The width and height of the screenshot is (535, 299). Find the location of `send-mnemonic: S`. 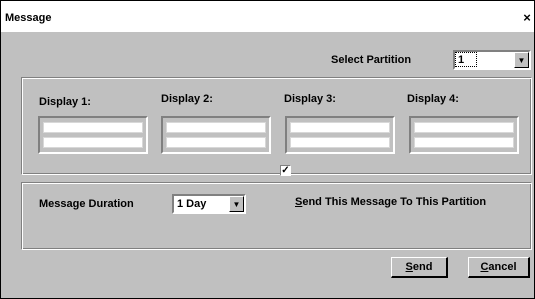

send-mnemonic: S is located at coordinates (409, 267).